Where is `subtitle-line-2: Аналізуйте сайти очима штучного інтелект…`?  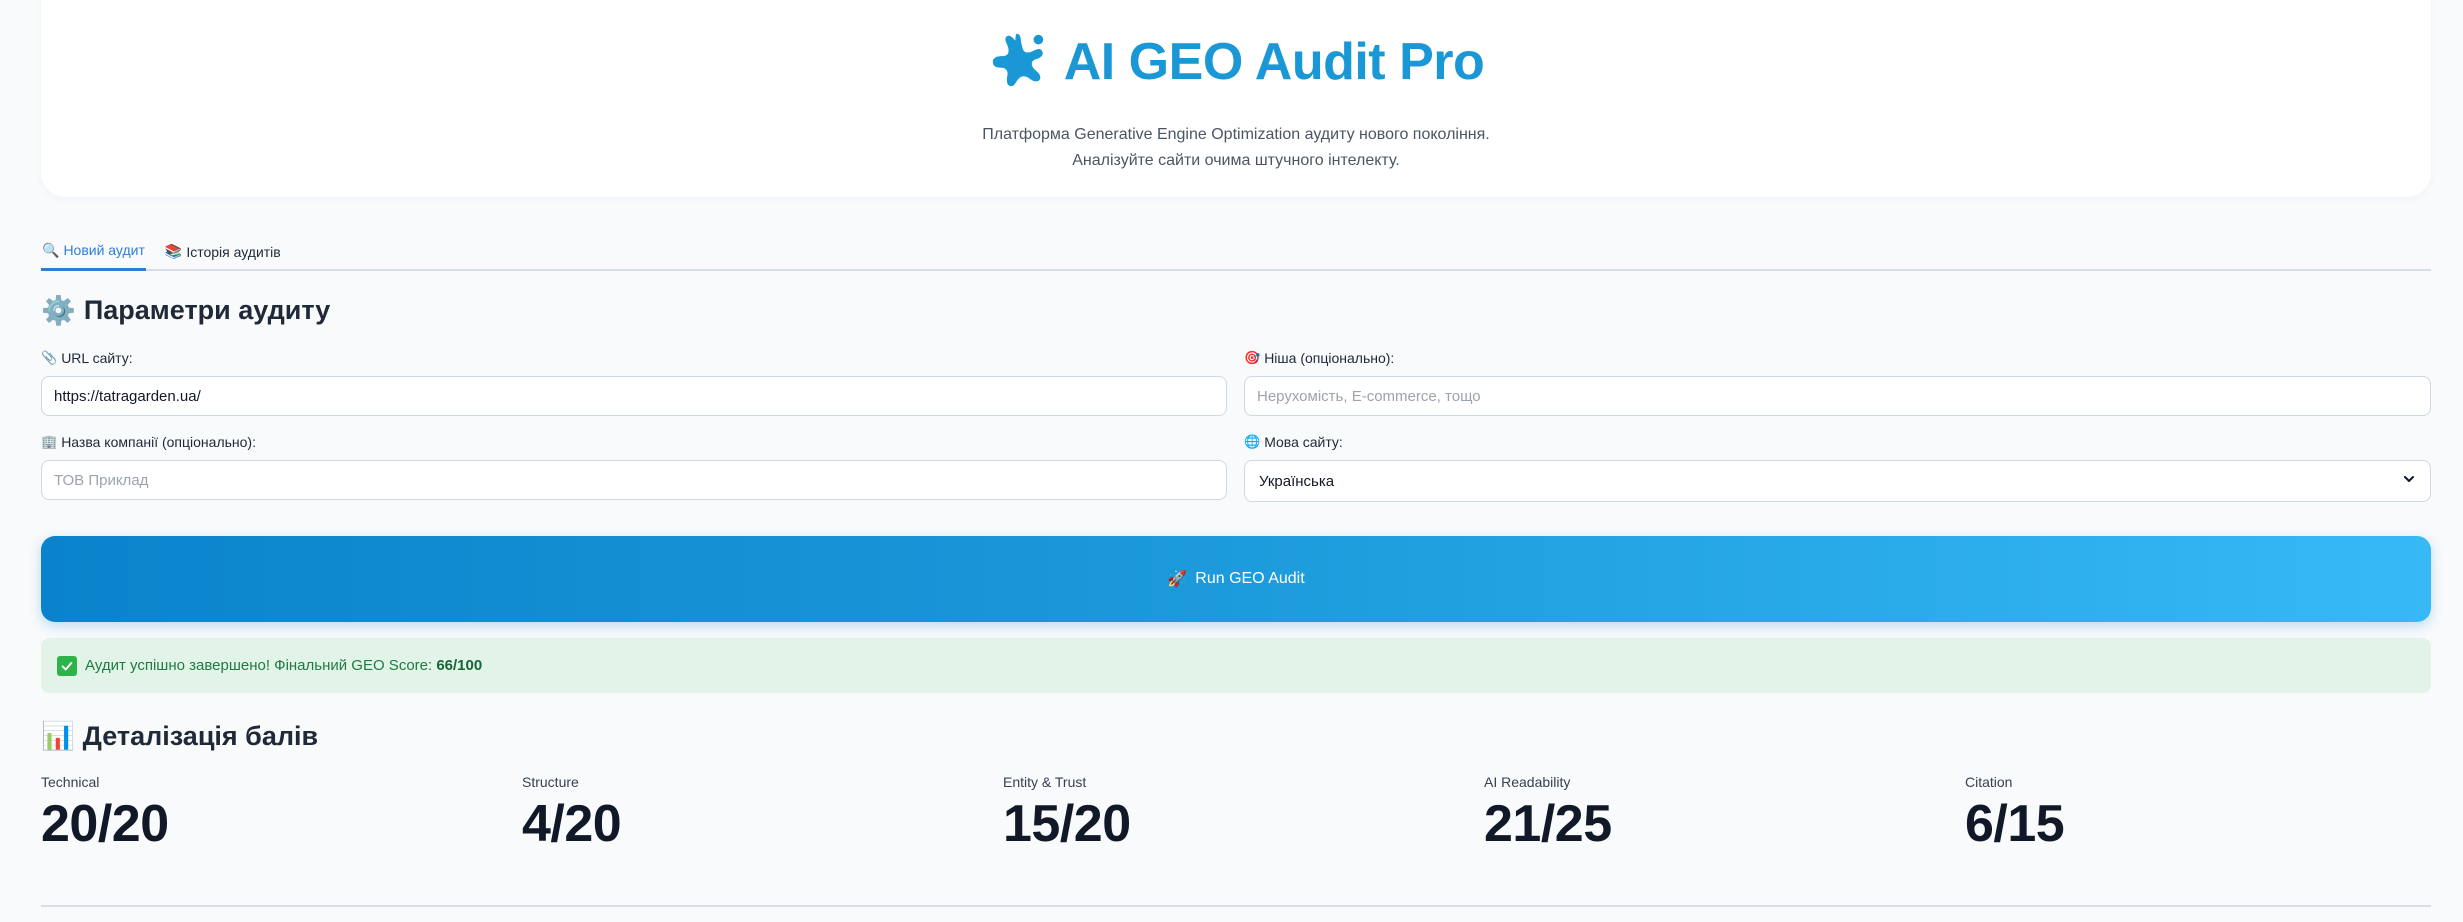
subtitle-line-2: Аналізуйте сайти очима штучного інтелект… is located at coordinates (1236, 160).